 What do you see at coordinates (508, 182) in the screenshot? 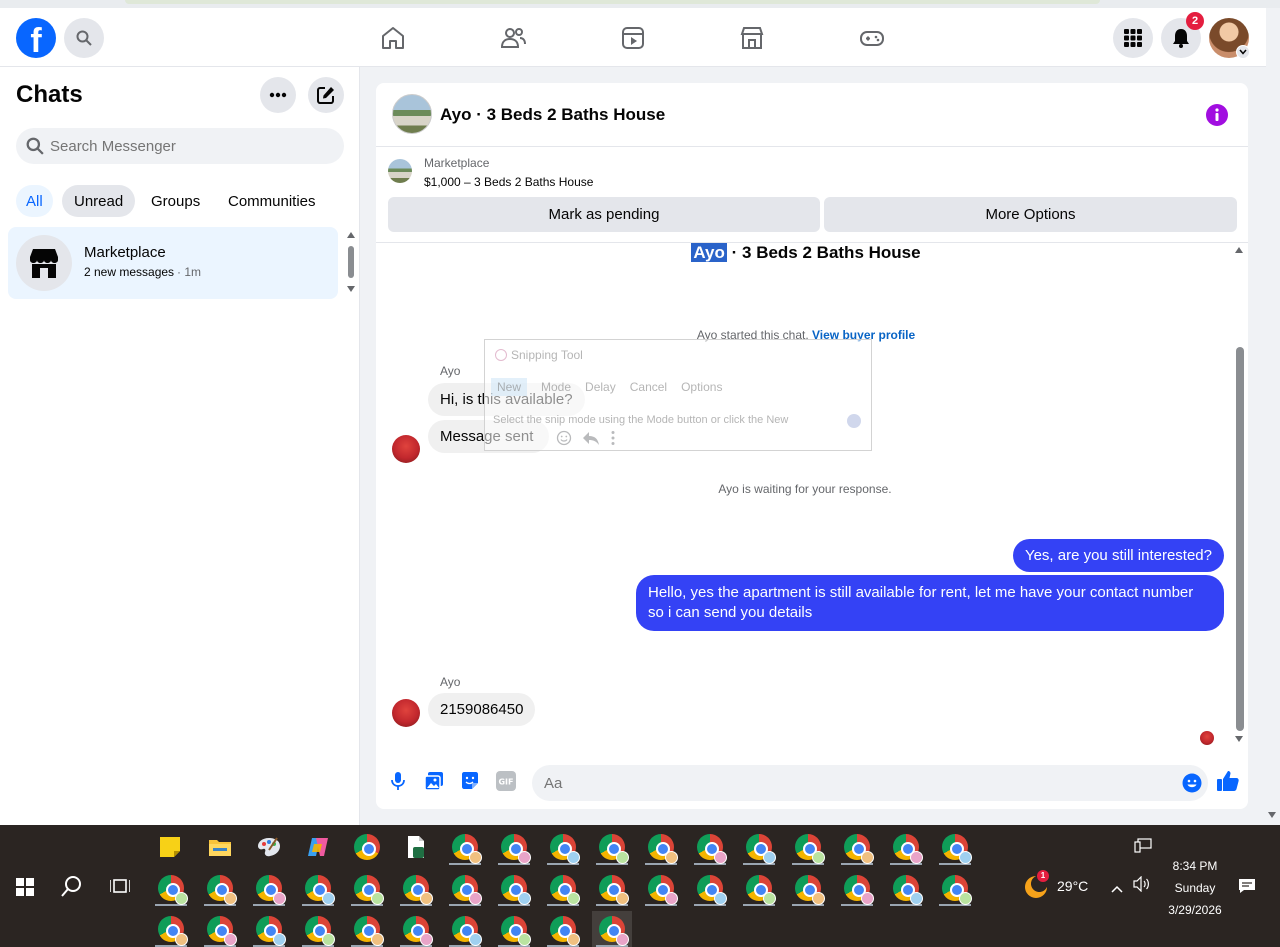
I see `listing-price-title: $1,000 – 3 Beds 2 Baths House` at bounding box center [508, 182].